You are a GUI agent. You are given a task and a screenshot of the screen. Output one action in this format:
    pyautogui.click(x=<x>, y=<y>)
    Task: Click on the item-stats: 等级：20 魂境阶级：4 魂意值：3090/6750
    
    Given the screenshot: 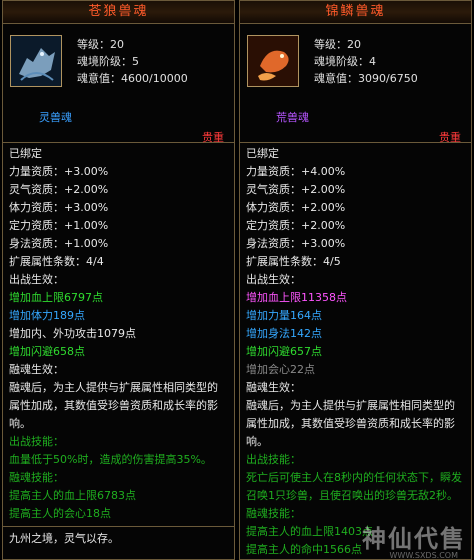 What is the action you would take?
    pyautogui.click(x=366, y=61)
    